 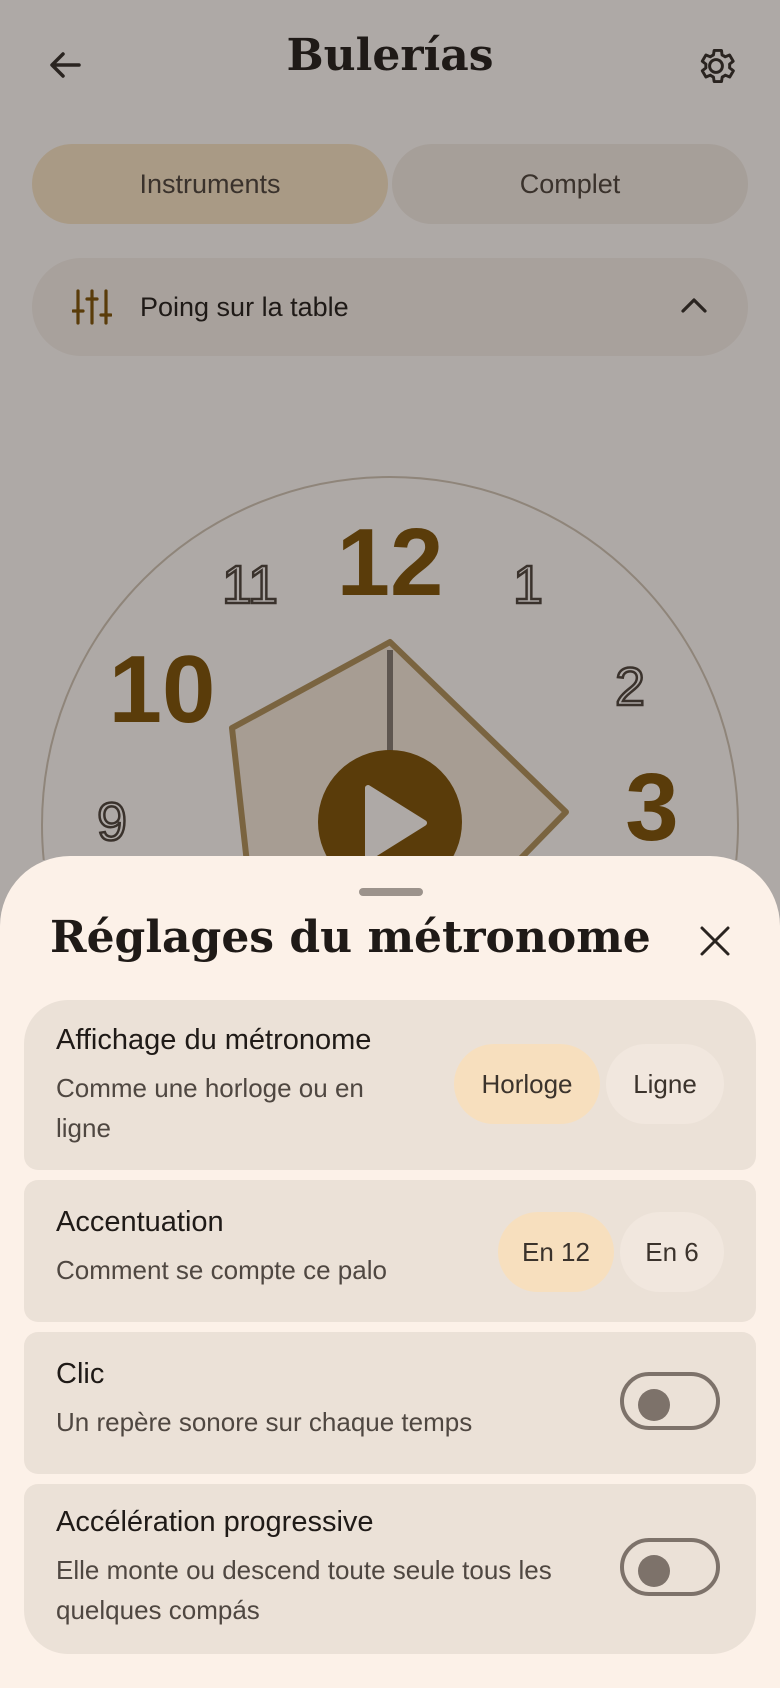 What do you see at coordinates (390, 184) in the screenshot?
I see `view-tabs: Instruments Complet` at bounding box center [390, 184].